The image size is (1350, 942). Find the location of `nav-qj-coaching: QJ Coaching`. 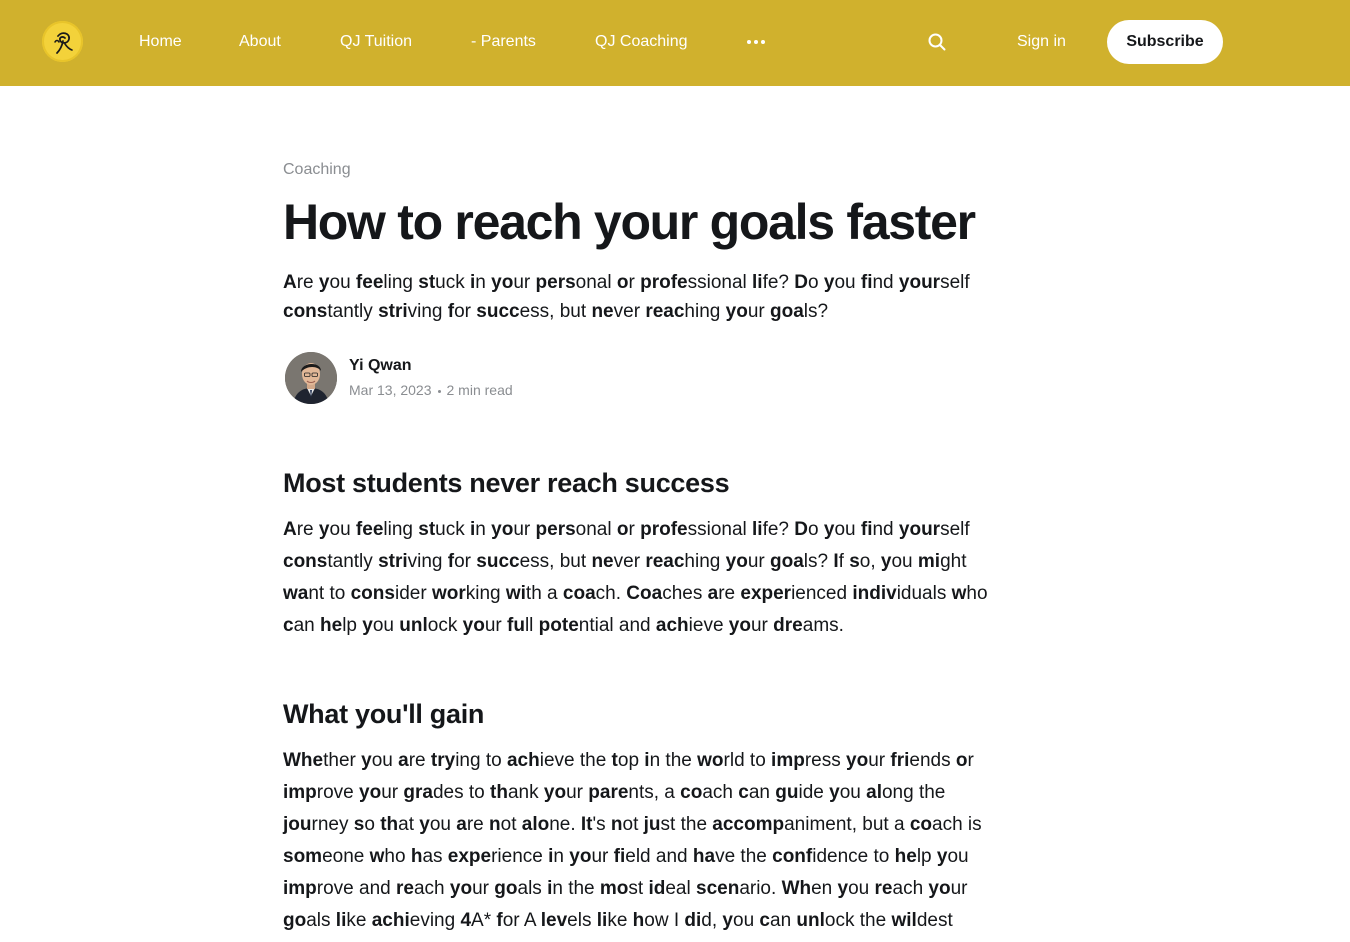

nav-qj-coaching: QJ Coaching is located at coordinates (641, 42).